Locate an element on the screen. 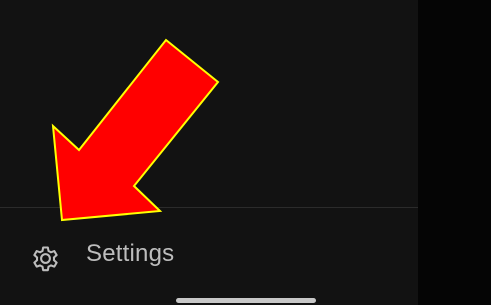 The width and height of the screenshot is (491, 305). gear-icon is located at coordinates (45, 259).